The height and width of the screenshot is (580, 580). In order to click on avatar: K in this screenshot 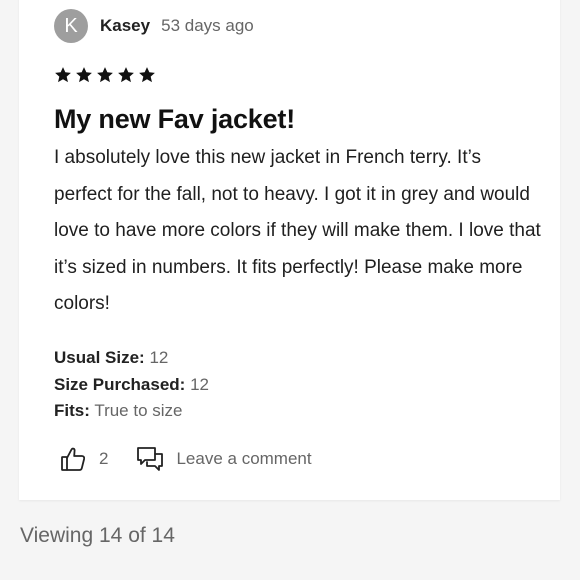, I will do `click(71, 26)`.